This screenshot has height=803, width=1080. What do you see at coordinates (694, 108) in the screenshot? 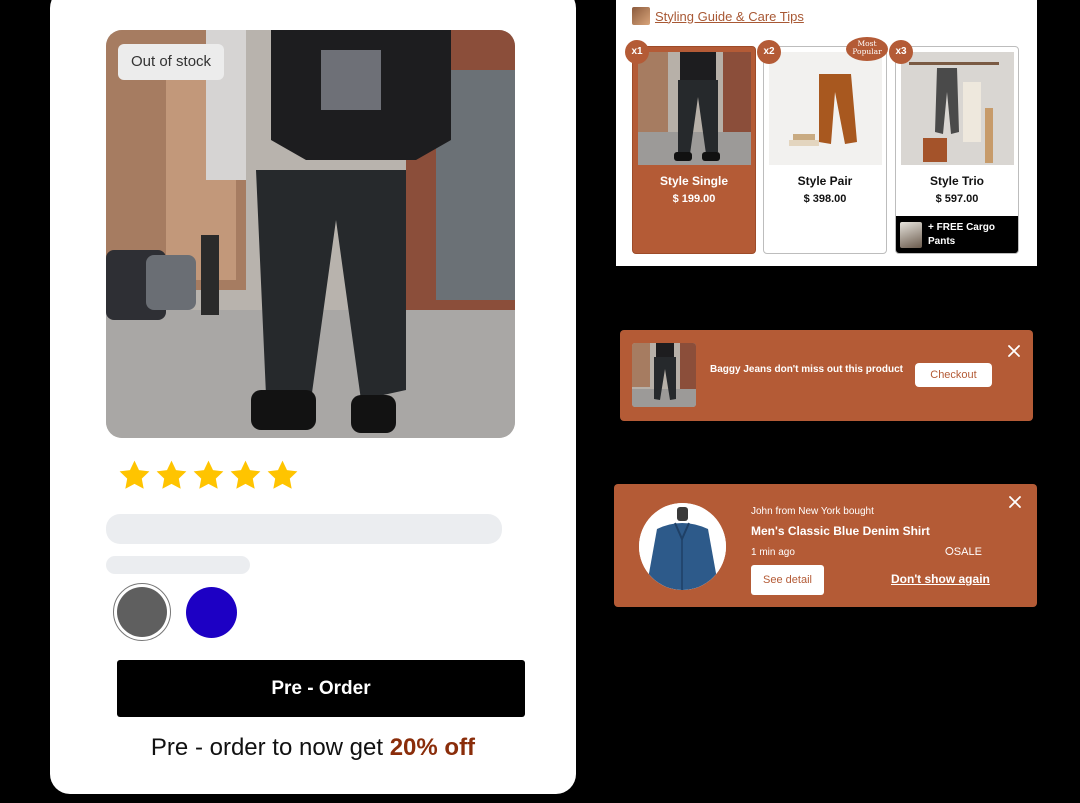
I see `bundle-single-image` at bounding box center [694, 108].